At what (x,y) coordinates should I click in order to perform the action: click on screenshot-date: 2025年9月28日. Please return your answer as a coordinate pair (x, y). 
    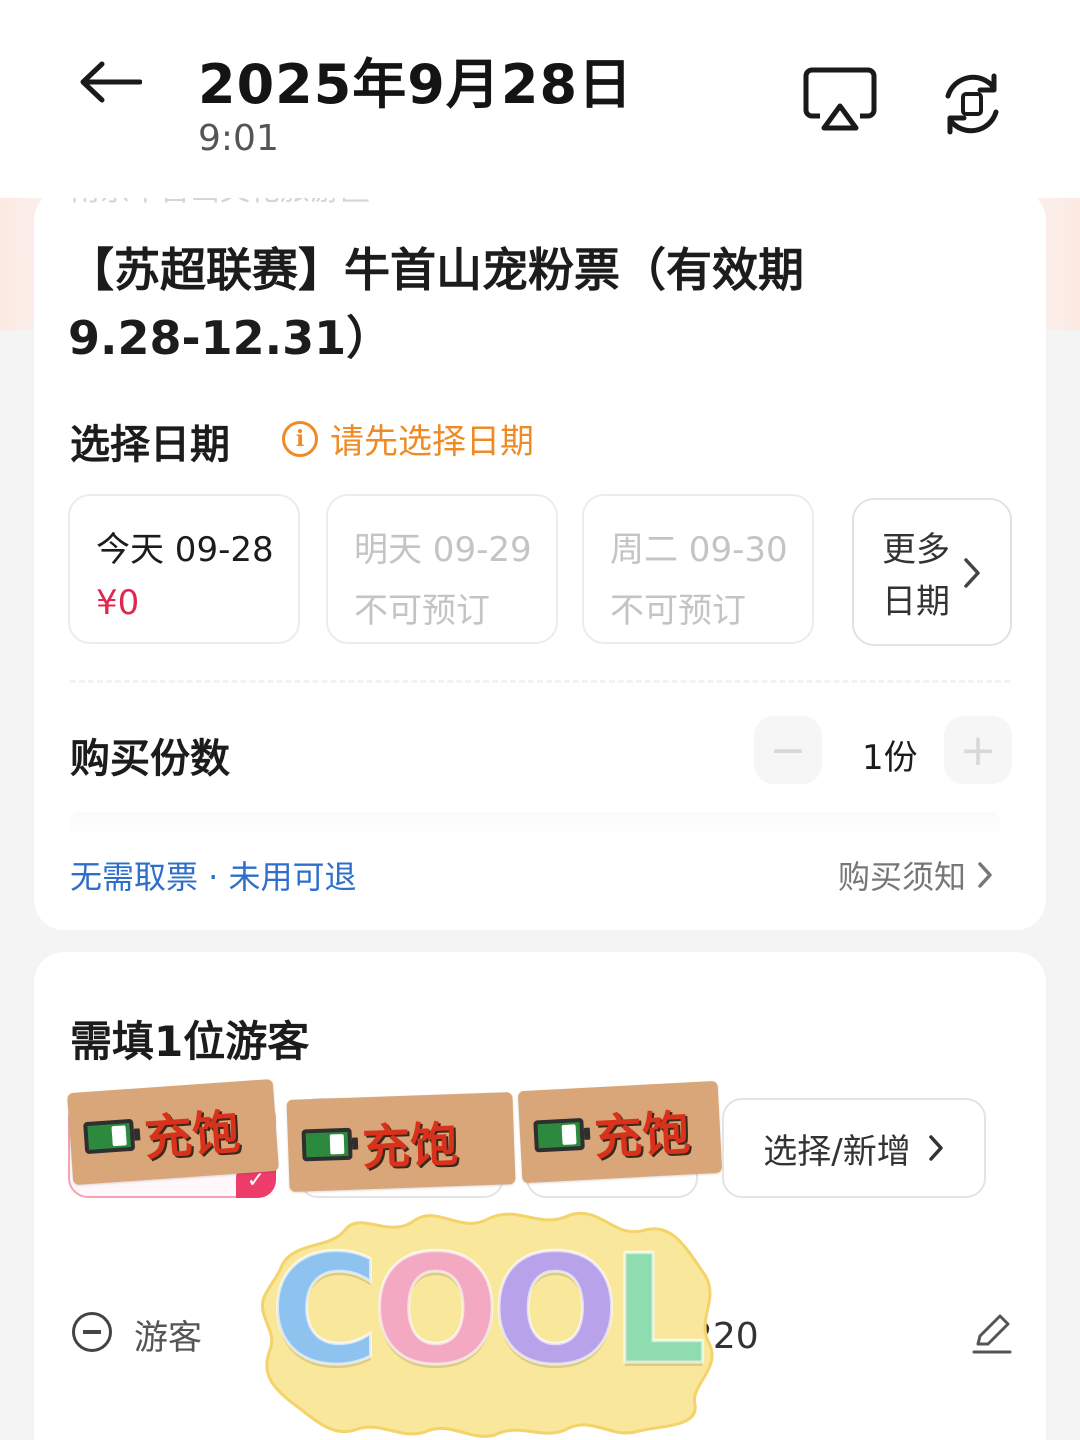
    Looking at the image, I should click on (416, 84).